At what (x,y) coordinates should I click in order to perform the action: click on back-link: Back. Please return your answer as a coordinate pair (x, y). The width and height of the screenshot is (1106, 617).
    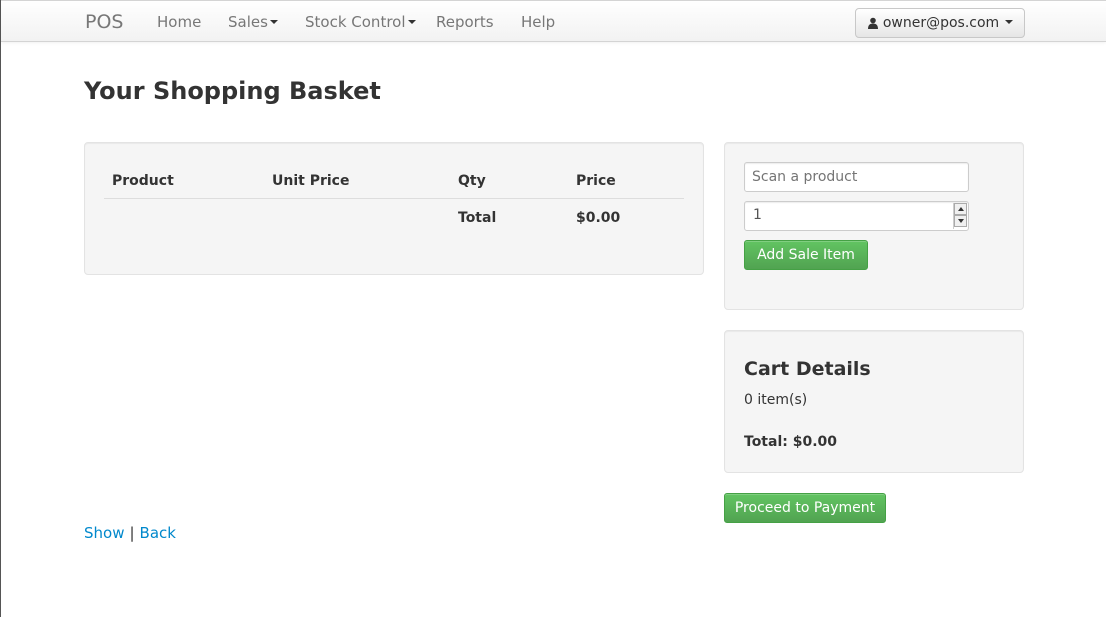
    Looking at the image, I should click on (158, 533).